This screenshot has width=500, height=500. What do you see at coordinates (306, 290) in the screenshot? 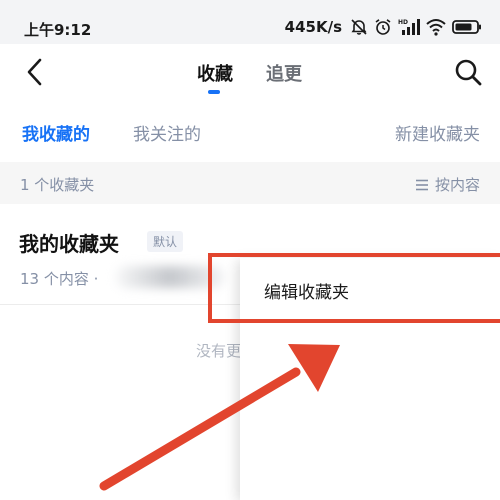
I see `menu-item-edit-folder: 编辑收藏夹` at bounding box center [306, 290].